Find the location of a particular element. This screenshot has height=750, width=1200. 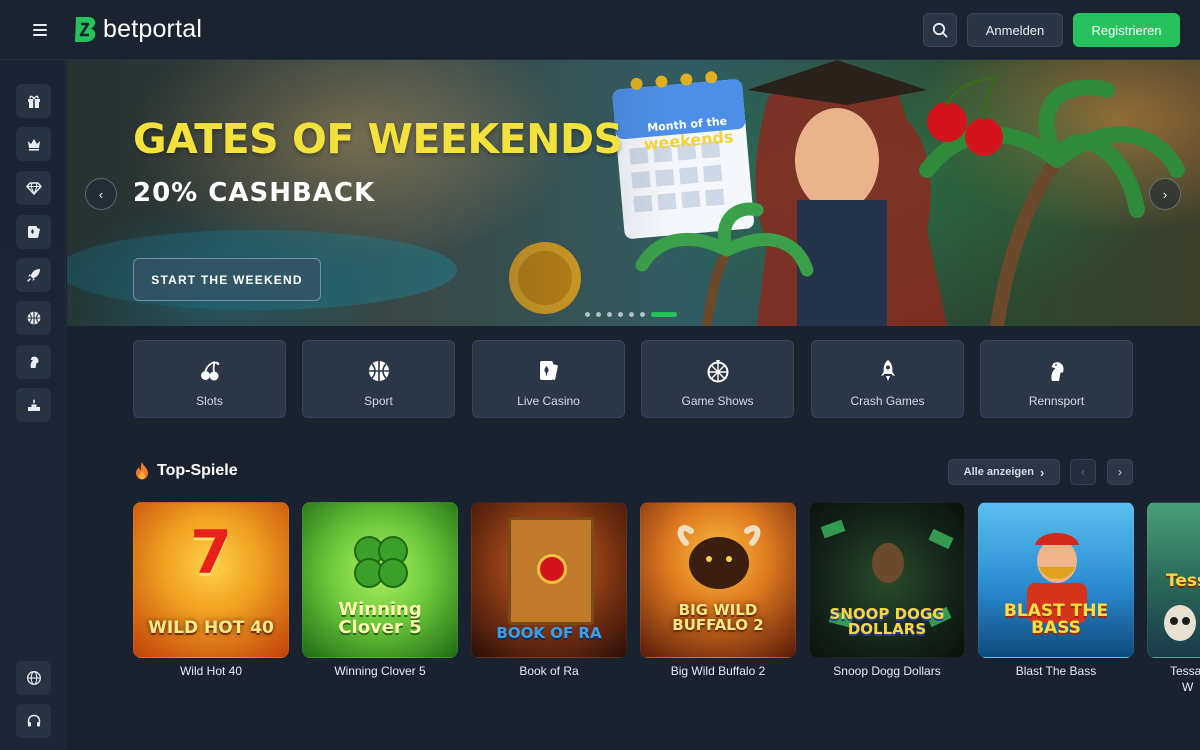

sidebar-item-racing is located at coordinates (33, 362).